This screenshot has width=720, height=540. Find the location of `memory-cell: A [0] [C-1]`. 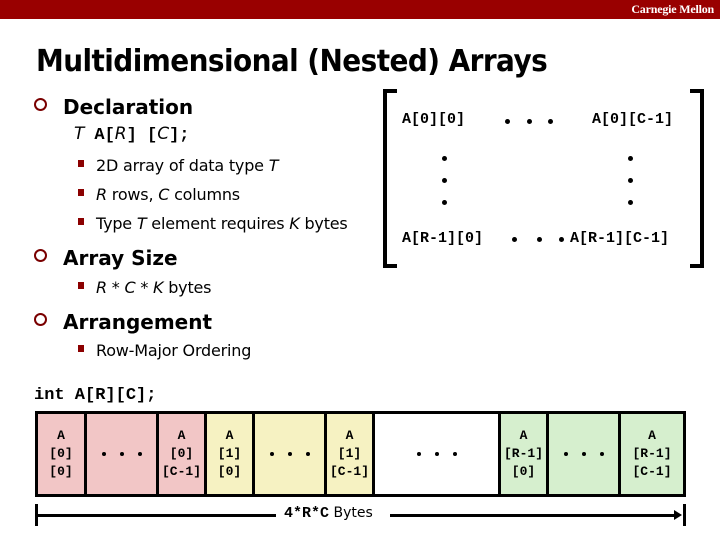

memory-cell: A [0] [C-1] is located at coordinates (180, 454).